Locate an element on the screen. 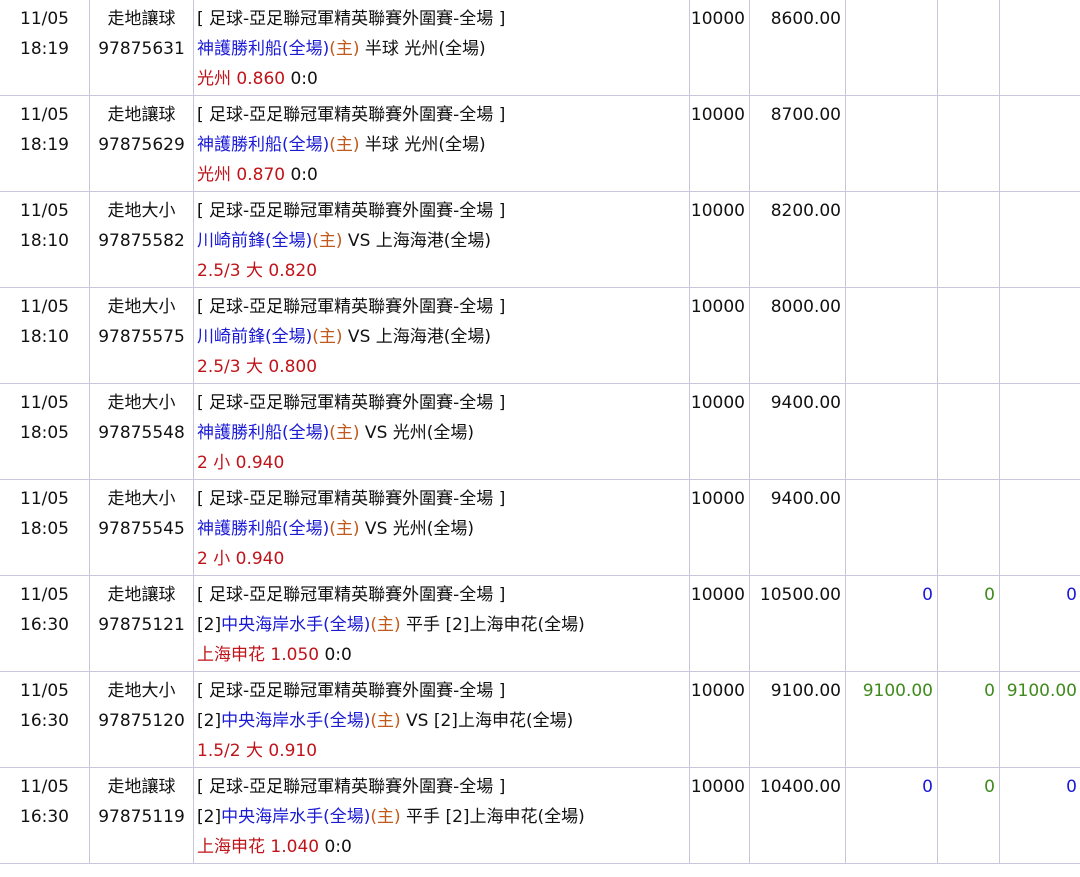  result-value-1: 9100.00 is located at coordinates (897, 691).